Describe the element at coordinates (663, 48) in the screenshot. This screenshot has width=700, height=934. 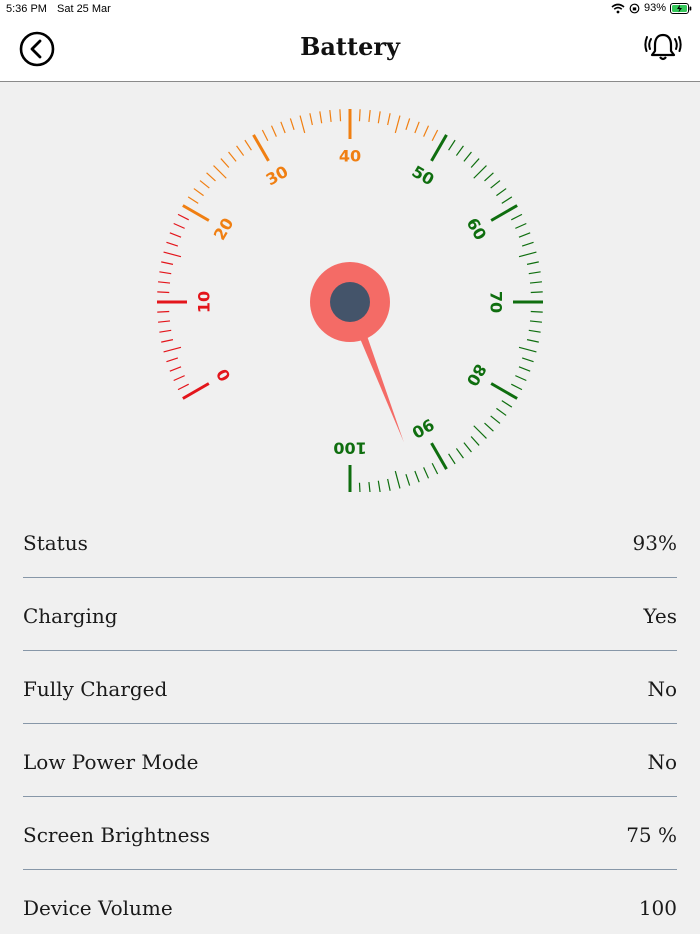
I see `alert-button` at that location.